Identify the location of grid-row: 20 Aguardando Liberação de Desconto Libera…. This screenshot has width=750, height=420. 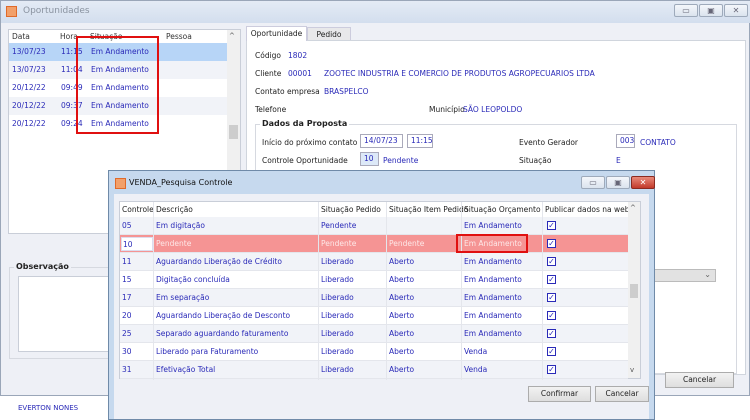
(374, 316).